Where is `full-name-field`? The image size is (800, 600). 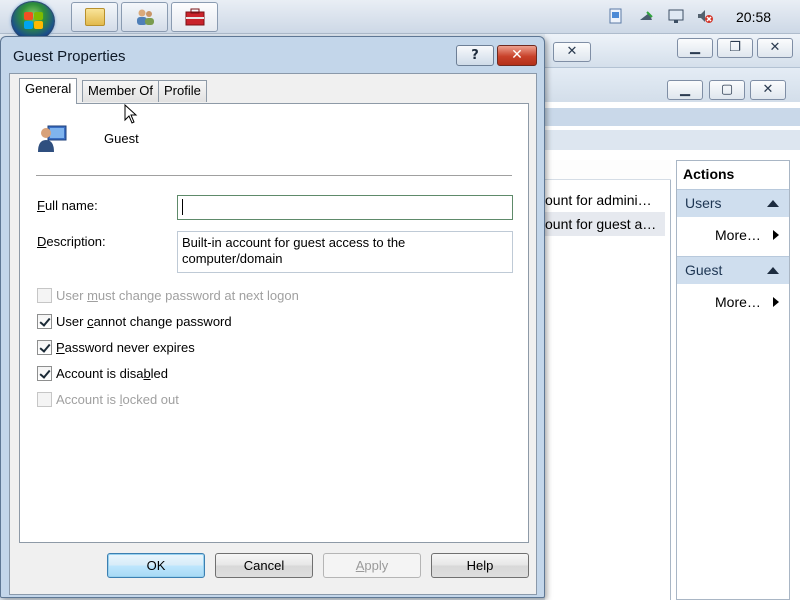
full-name-field is located at coordinates (345, 207).